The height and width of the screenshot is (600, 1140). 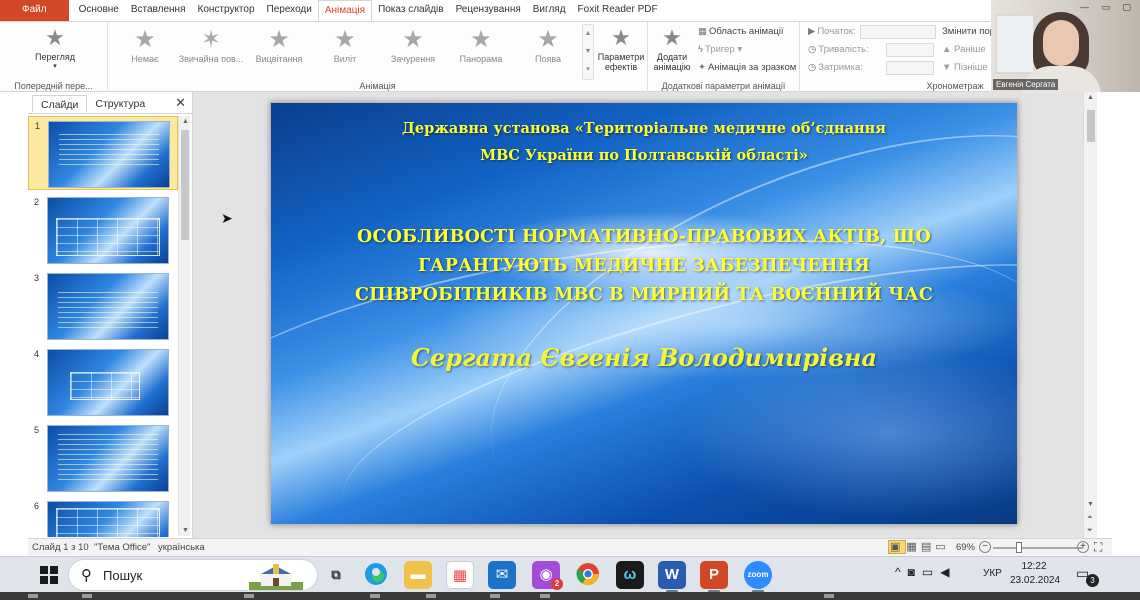 I want to click on effect-options-button: ★ Параметри ефектів, so click(x=621, y=48).